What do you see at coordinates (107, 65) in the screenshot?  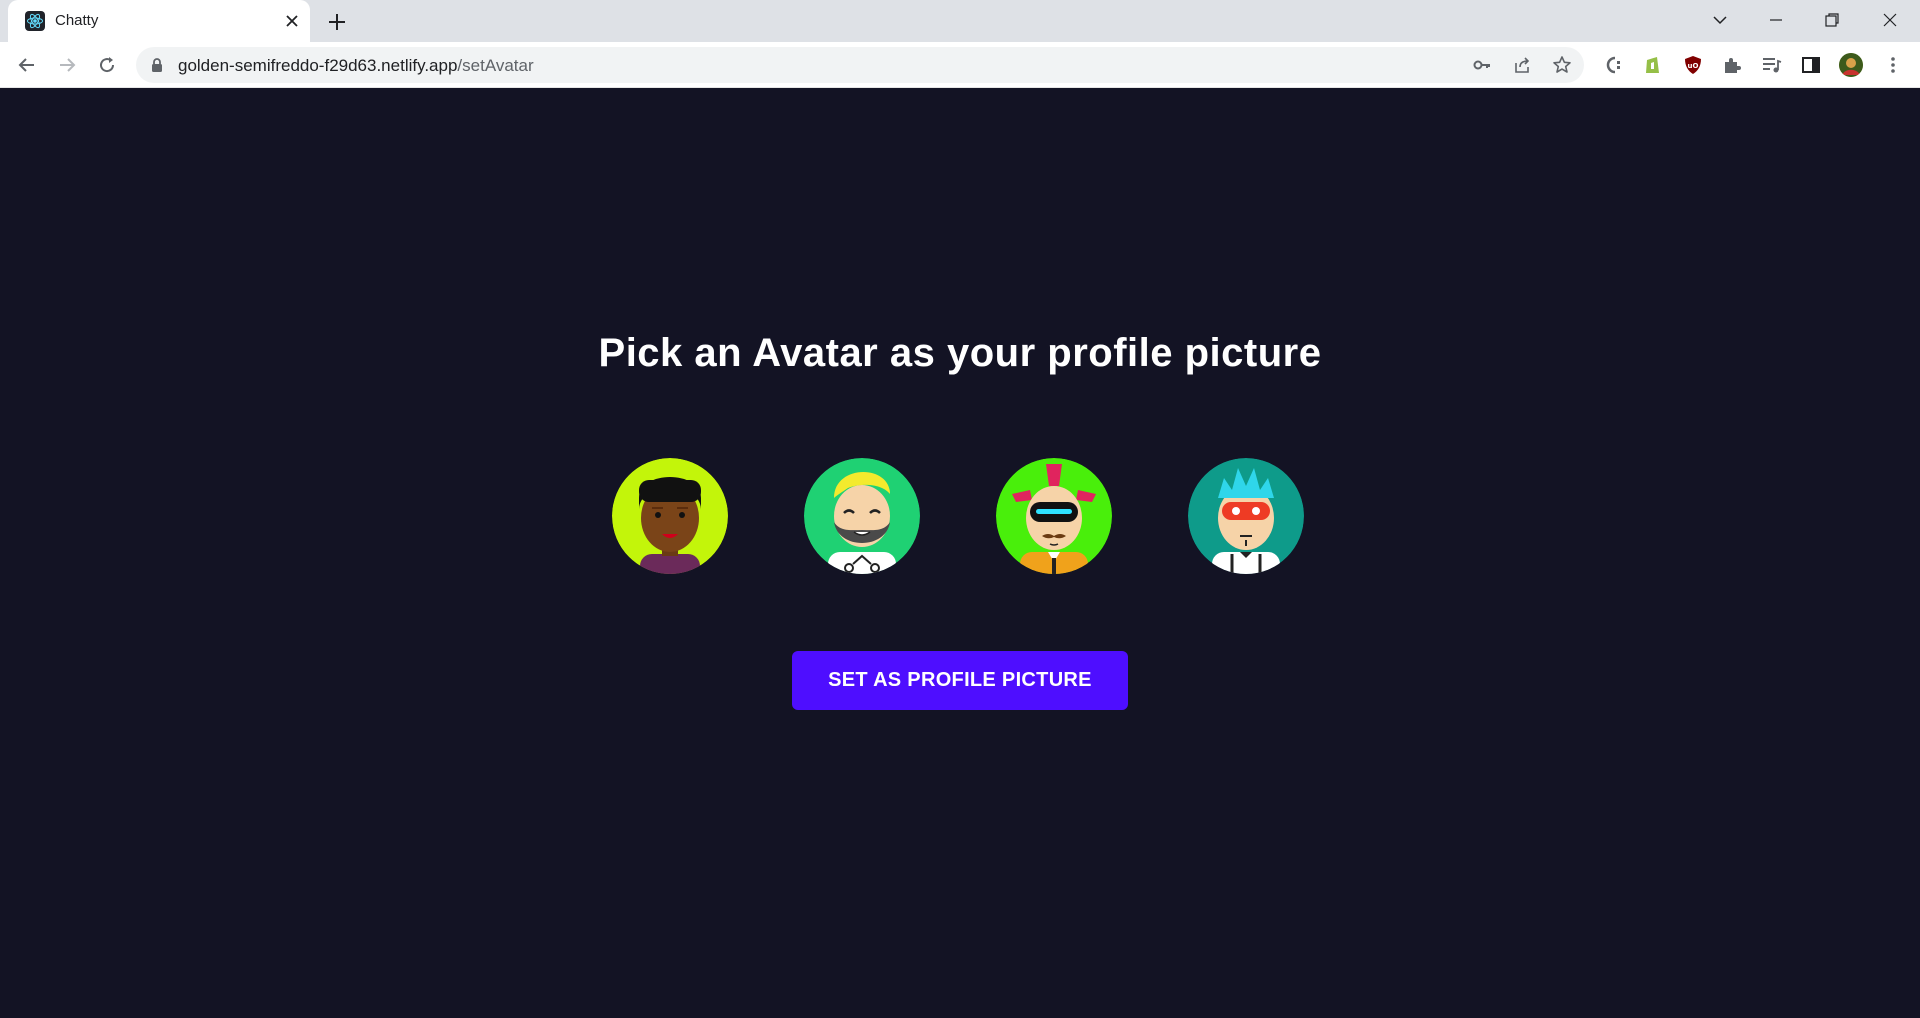 I see `reload-icon` at bounding box center [107, 65].